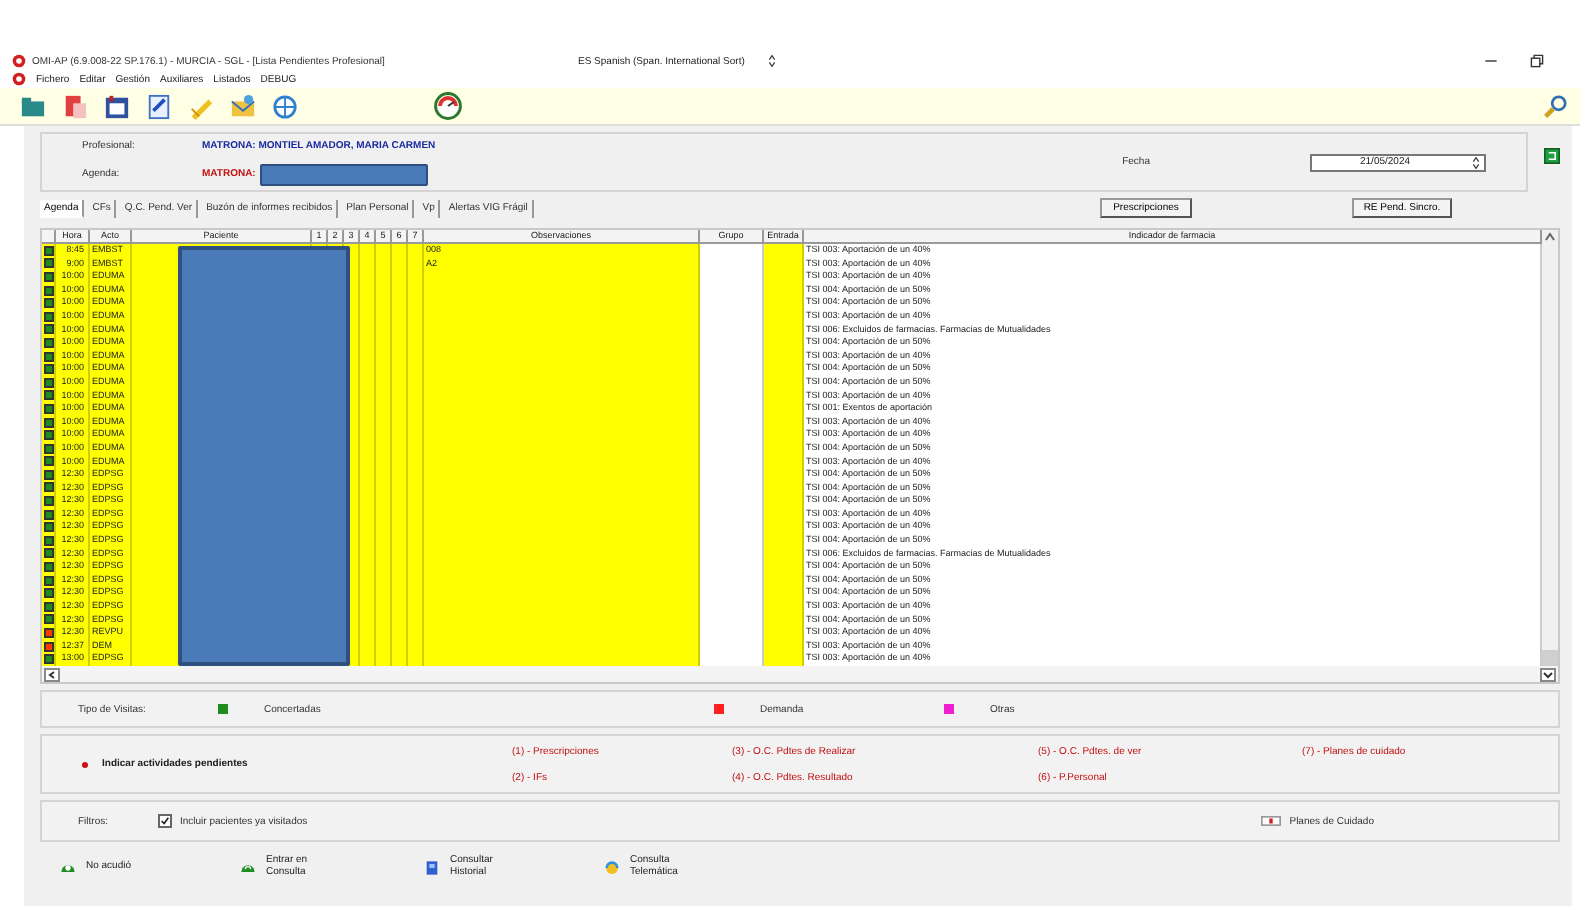 This screenshot has width=1580, height=918. Describe the element at coordinates (85, 764) in the screenshot. I see `bullet-icon` at that location.